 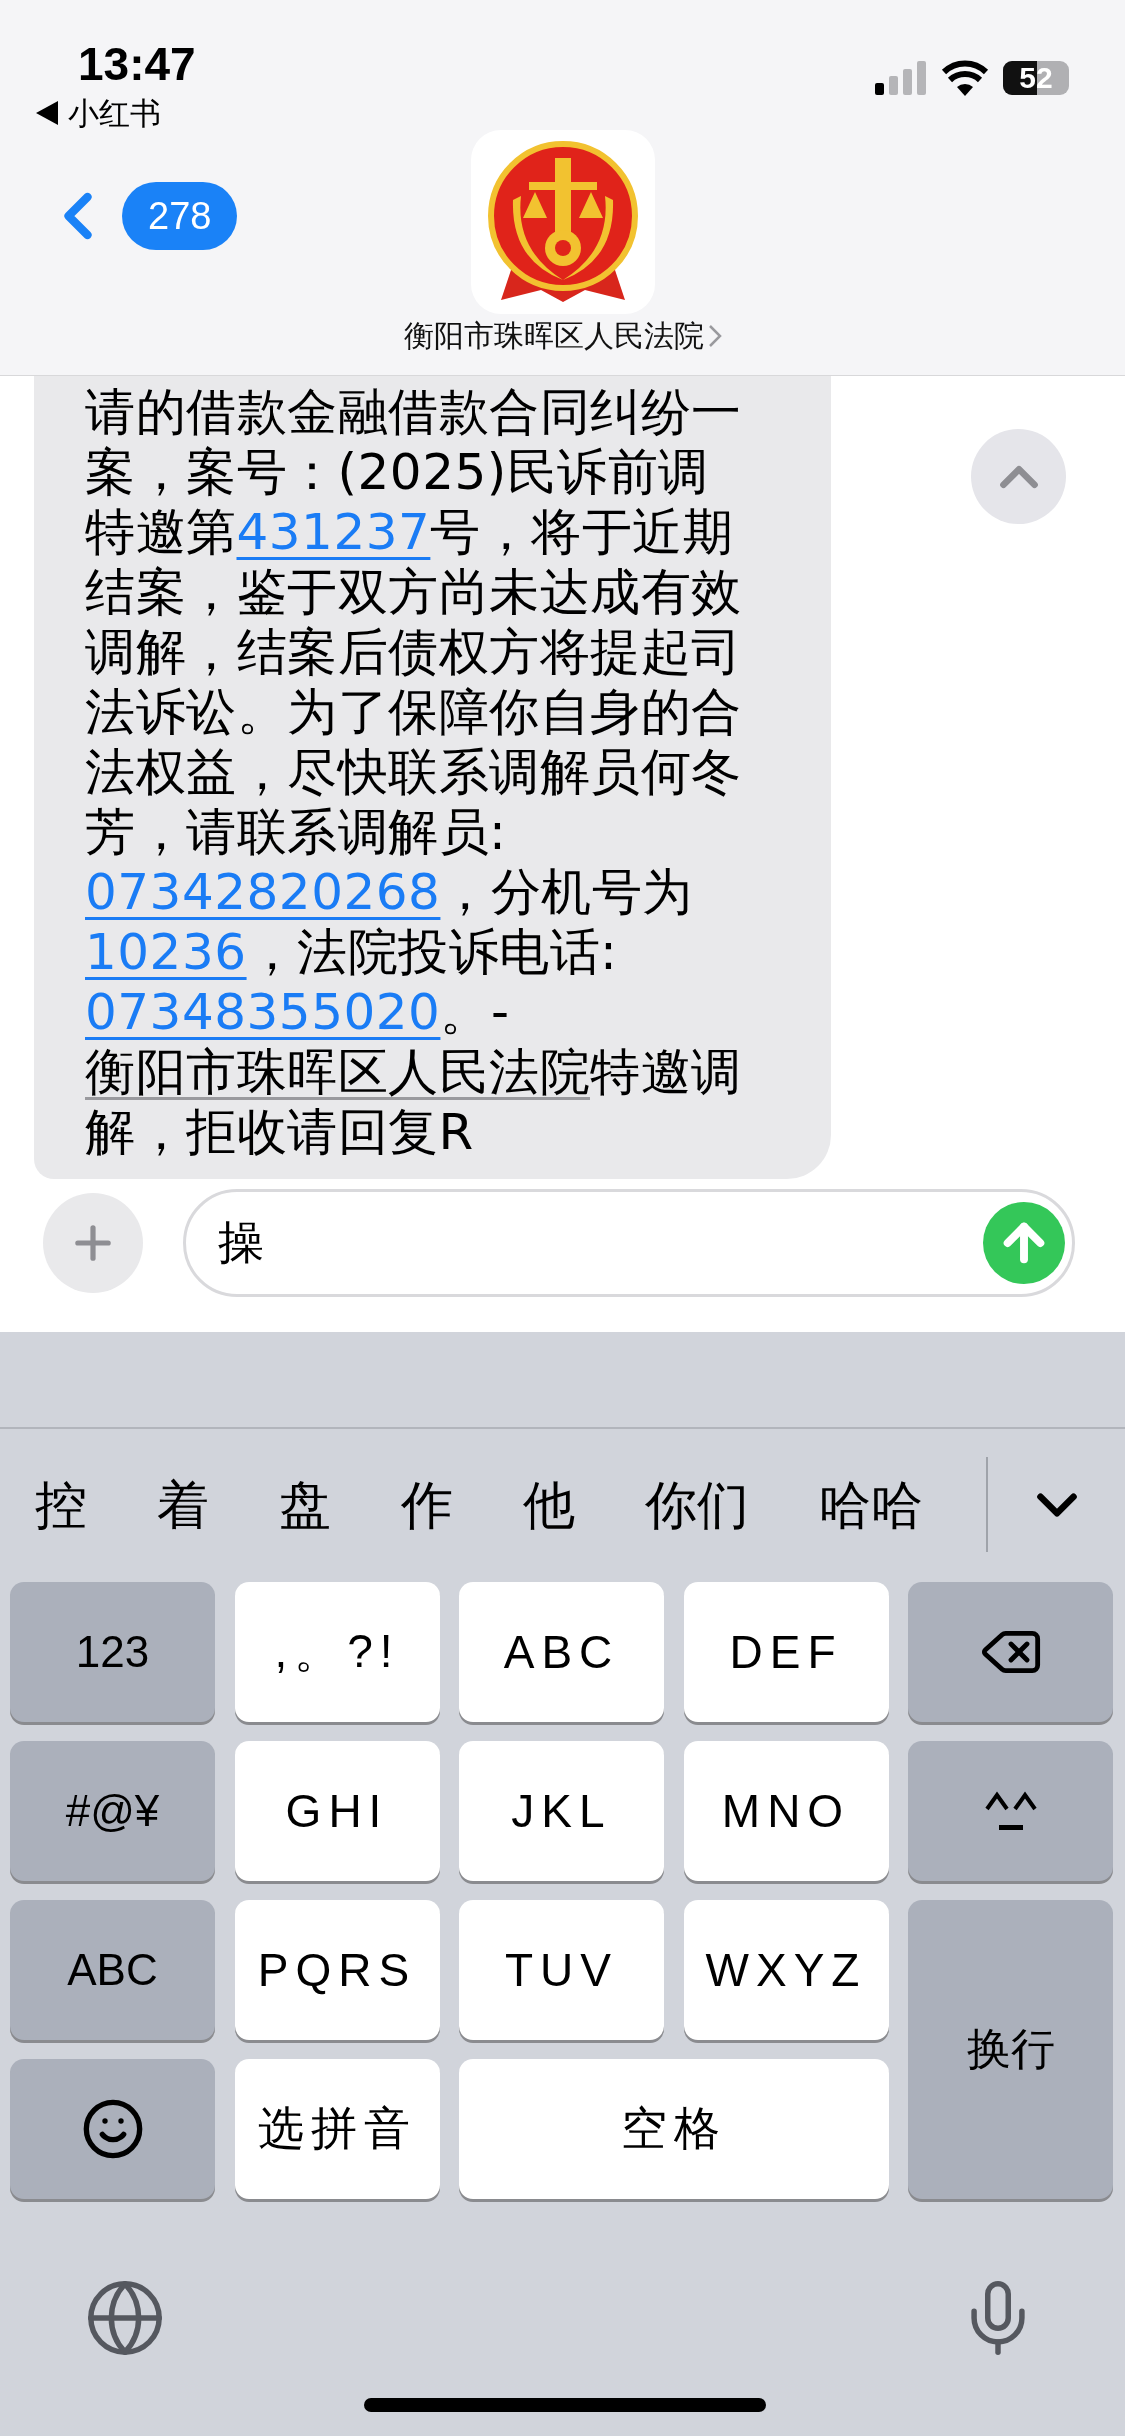 What do you see at coordinates (427, 1504) in the screenshot?
I see `candidate-word: 作` at bounding box center [427, 1504].